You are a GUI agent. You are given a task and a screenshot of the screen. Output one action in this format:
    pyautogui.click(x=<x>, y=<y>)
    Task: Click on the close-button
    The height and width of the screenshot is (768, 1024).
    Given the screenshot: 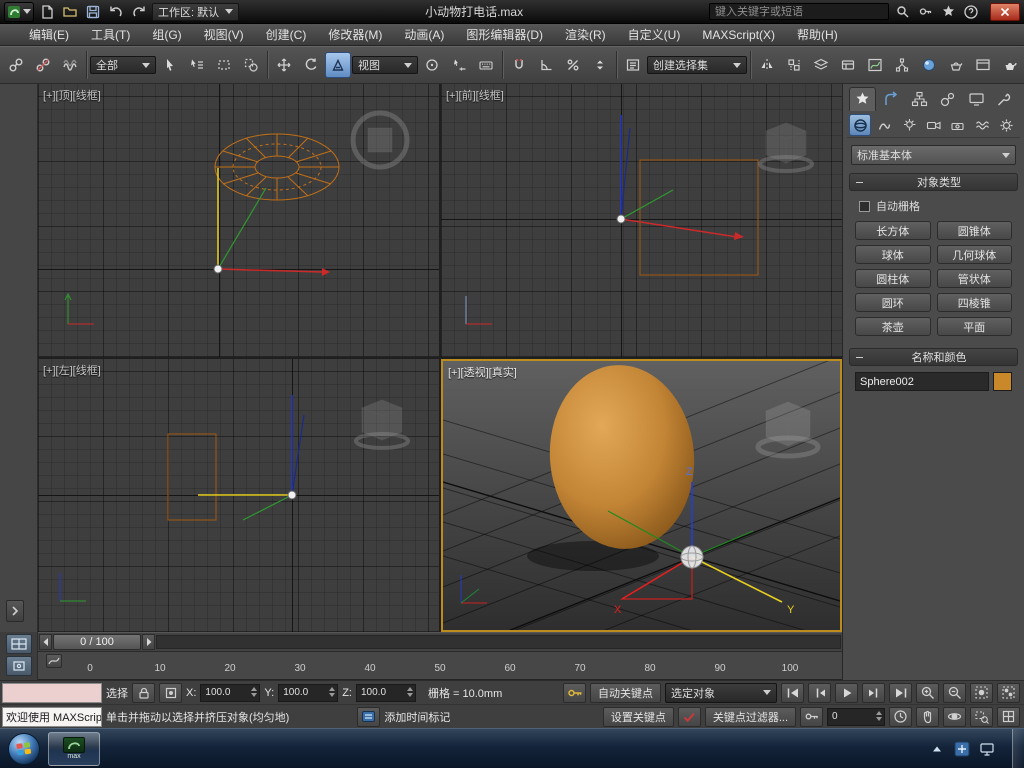 What is the action you would take?
    pyautogui.click(x=1005, y=11)
    